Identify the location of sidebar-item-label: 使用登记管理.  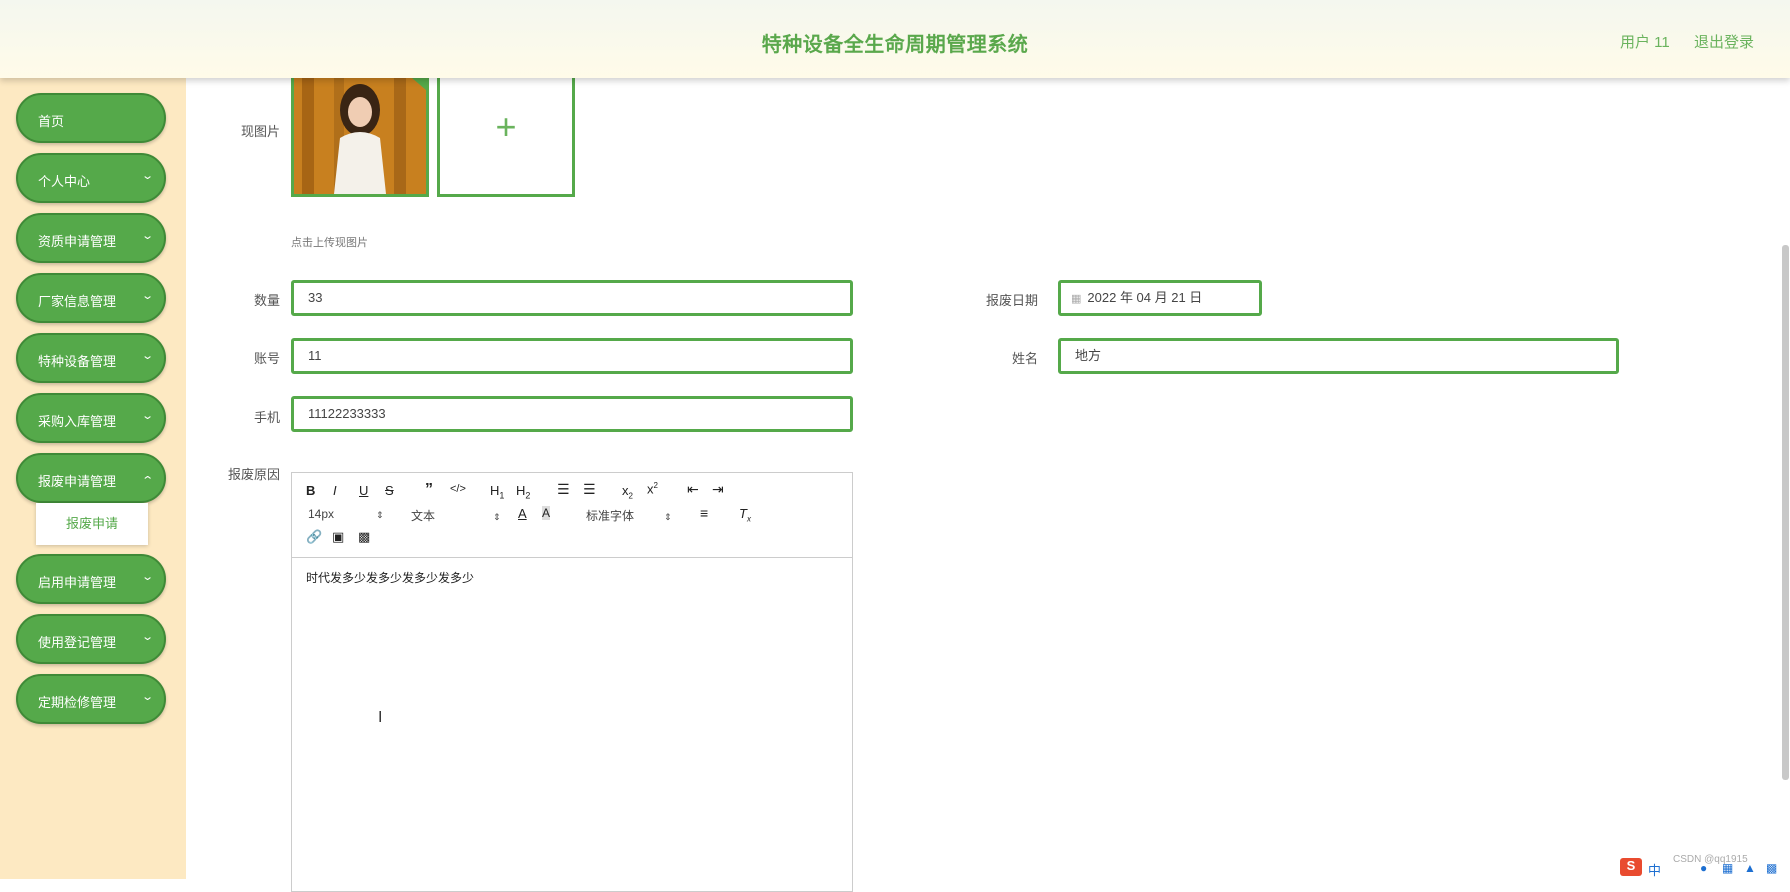
(77, 642).